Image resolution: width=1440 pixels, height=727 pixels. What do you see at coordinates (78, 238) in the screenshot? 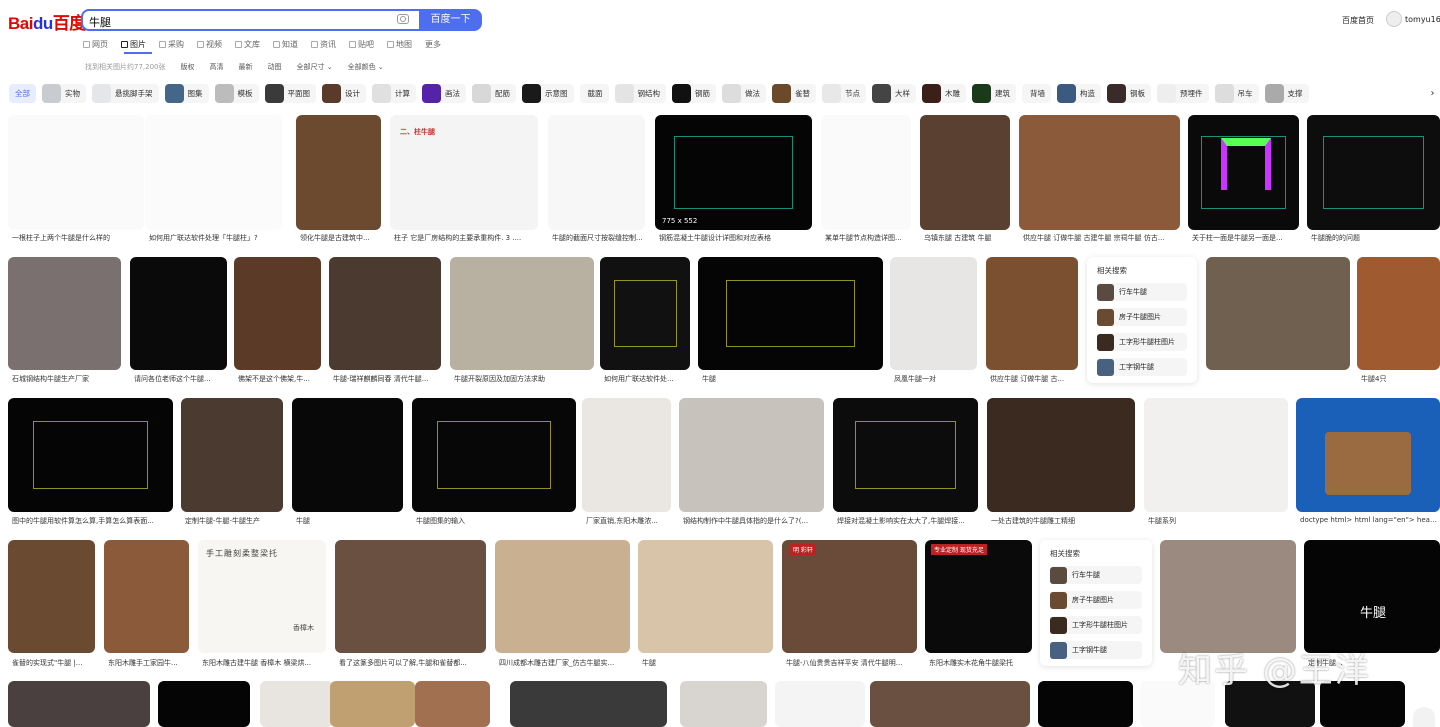
I see `image-caption: 一根柱子上两个牛腿是什么样的` at bounding box center [78, 238].